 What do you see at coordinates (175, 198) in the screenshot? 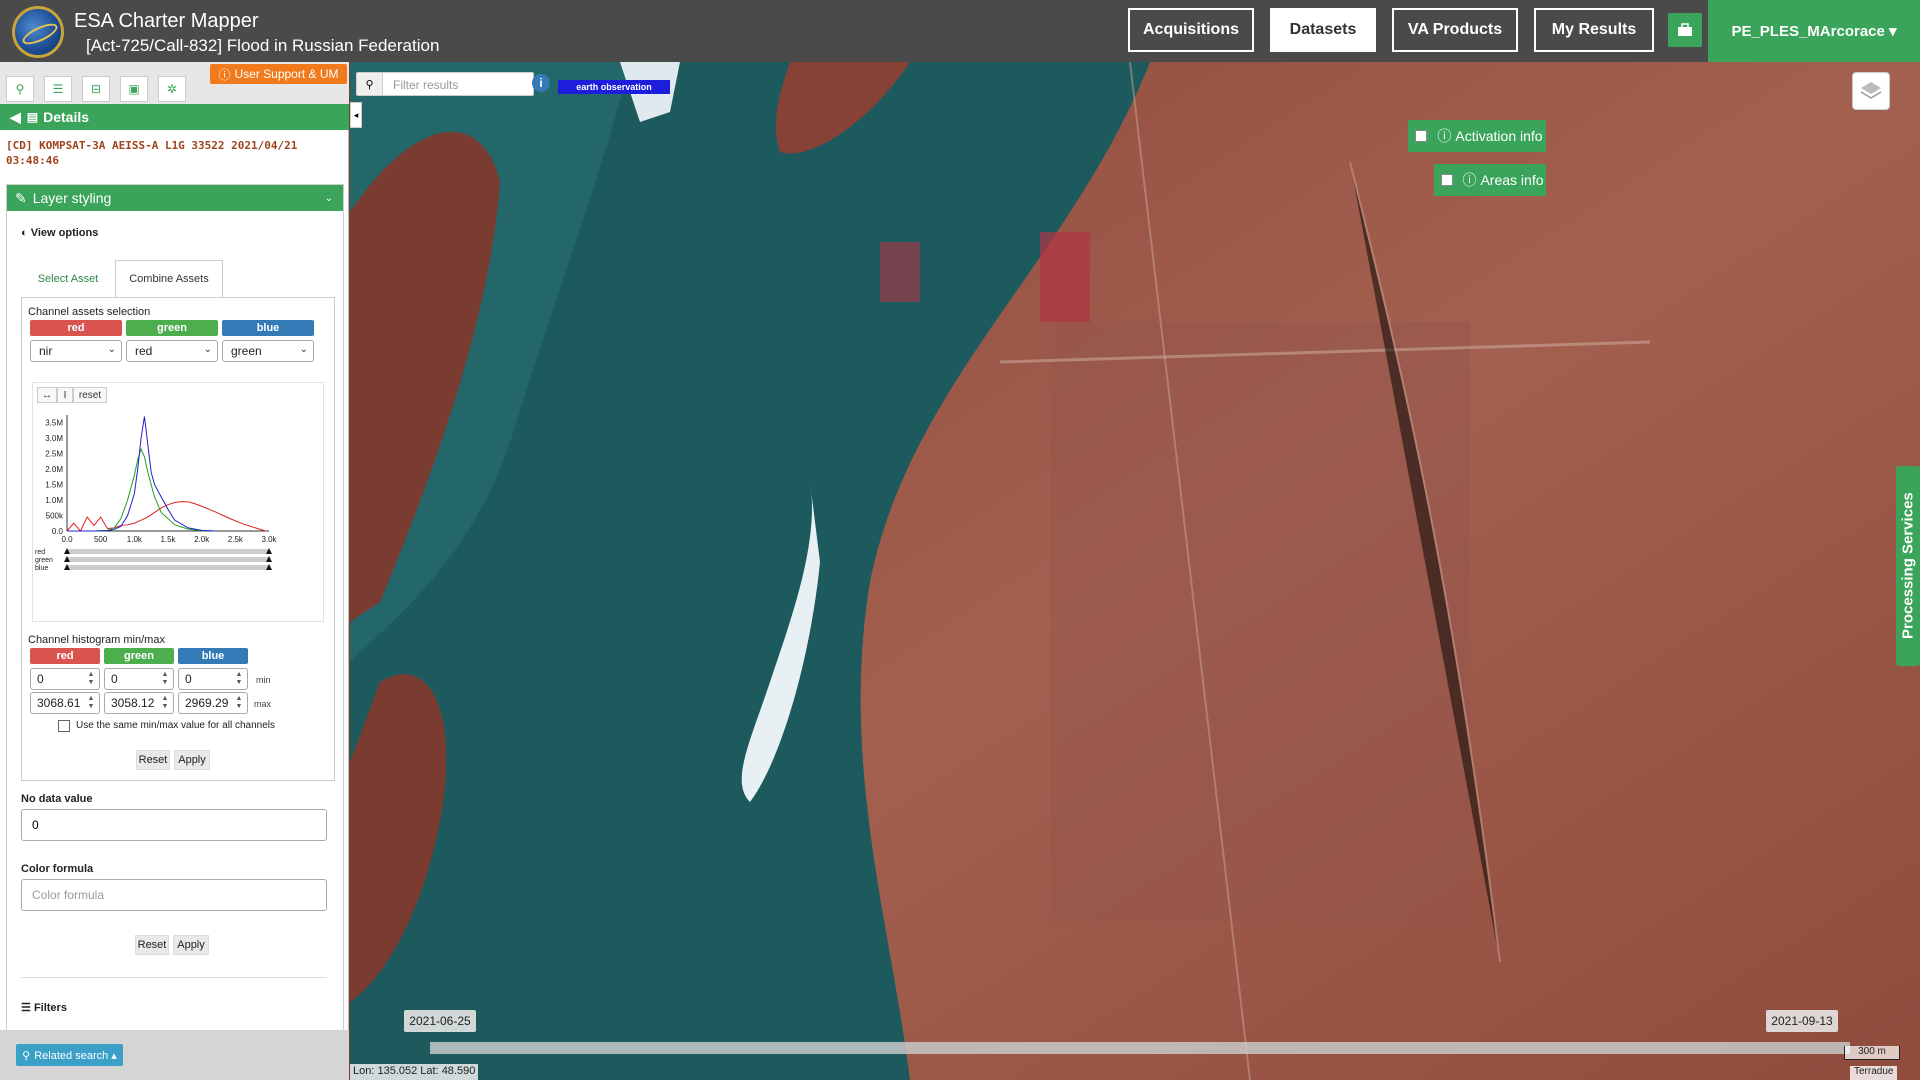
I see `layer-styling-header: ✎ Layer styling ⌄` at bounding box center [175, 198].